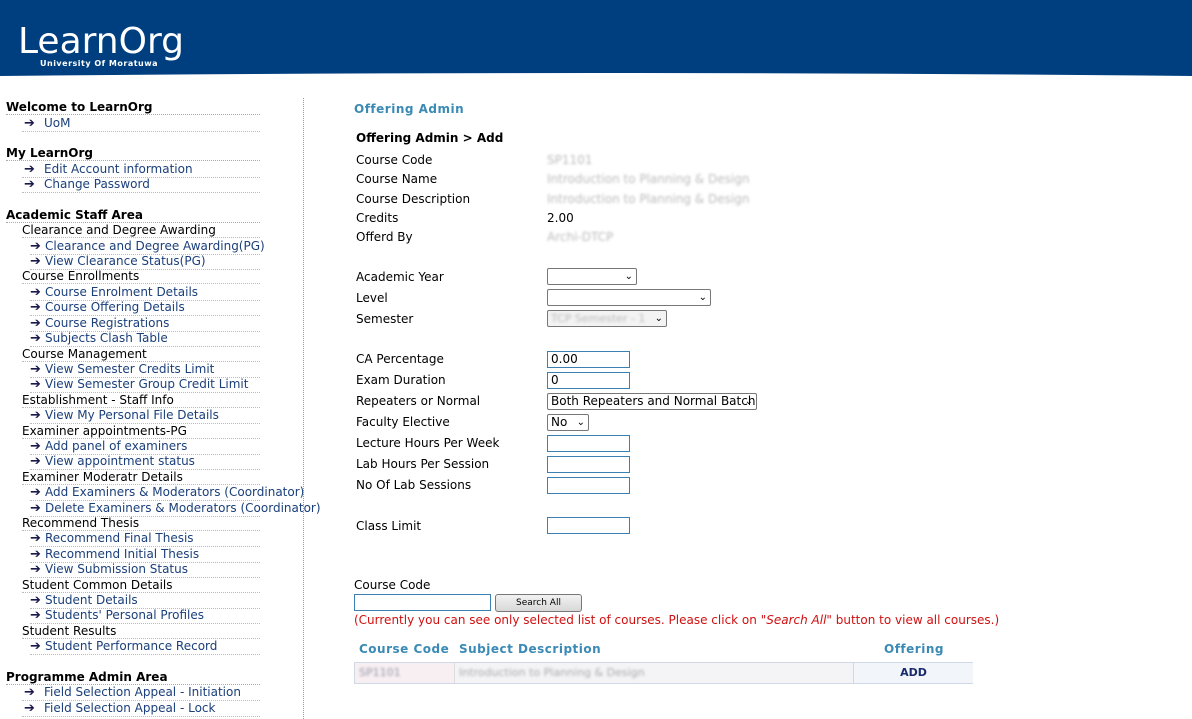 The width and height of the screenshot is (1192, 719). I want to click on lab-sessions-input, so click(588, 485).